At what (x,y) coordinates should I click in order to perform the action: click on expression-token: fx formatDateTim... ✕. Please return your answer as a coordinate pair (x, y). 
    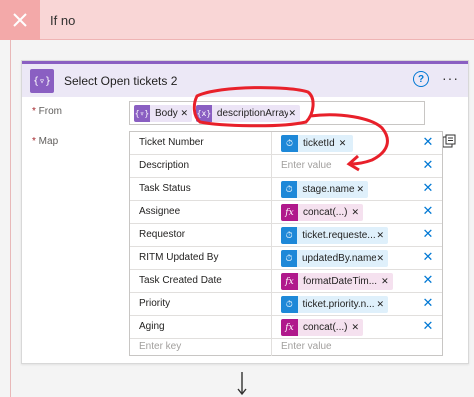
    Looking at the image, I should click on (337, 281).